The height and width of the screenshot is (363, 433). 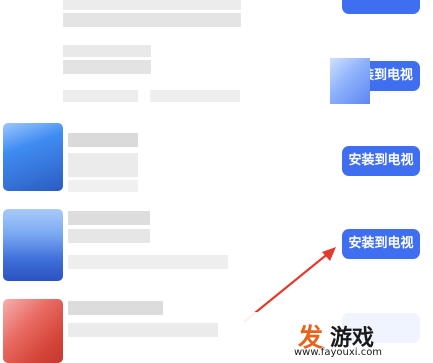 I want to click on annotation-arrow, so click(x=289, y=285).